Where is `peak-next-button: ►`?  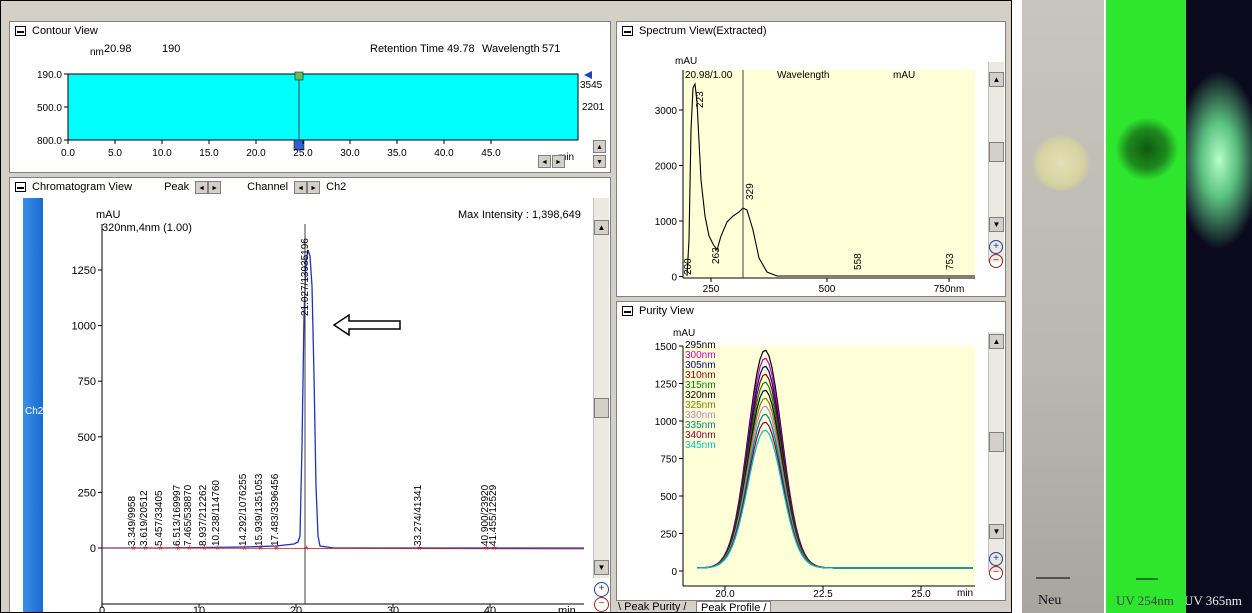
peak-next-button: ► is located at coordinates (215, 187).